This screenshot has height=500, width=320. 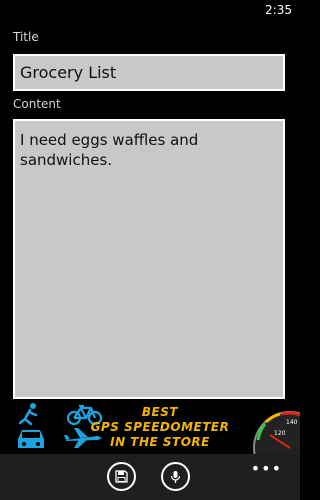 What do you see at coordinates (160, 412) in the screenshot?
I see `ad-line-1: BEST` at bounding box center [160, 412].